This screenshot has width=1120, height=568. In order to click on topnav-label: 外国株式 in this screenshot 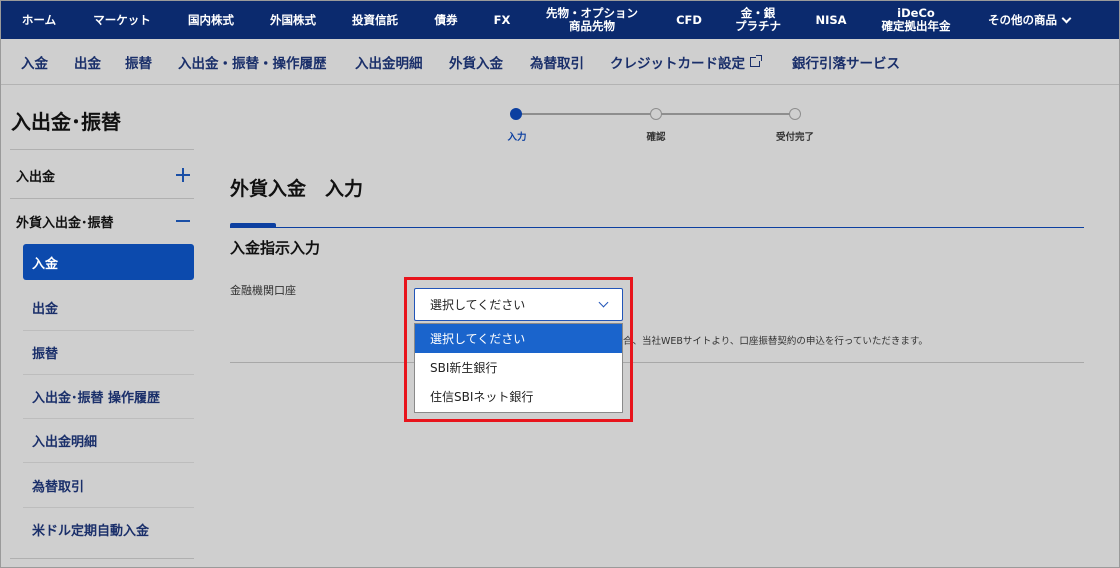, I will do `click(293, 19)`.